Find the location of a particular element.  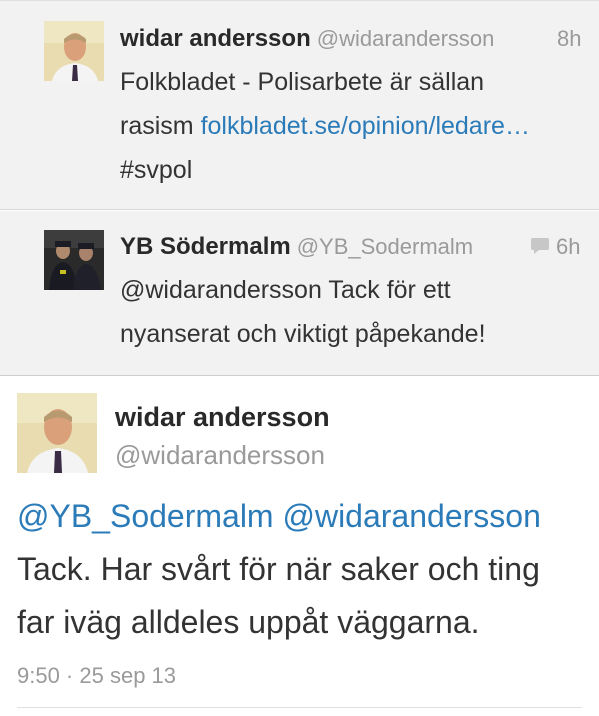

author-name-text: YB Södermalm is located at coordinates (205, 246).